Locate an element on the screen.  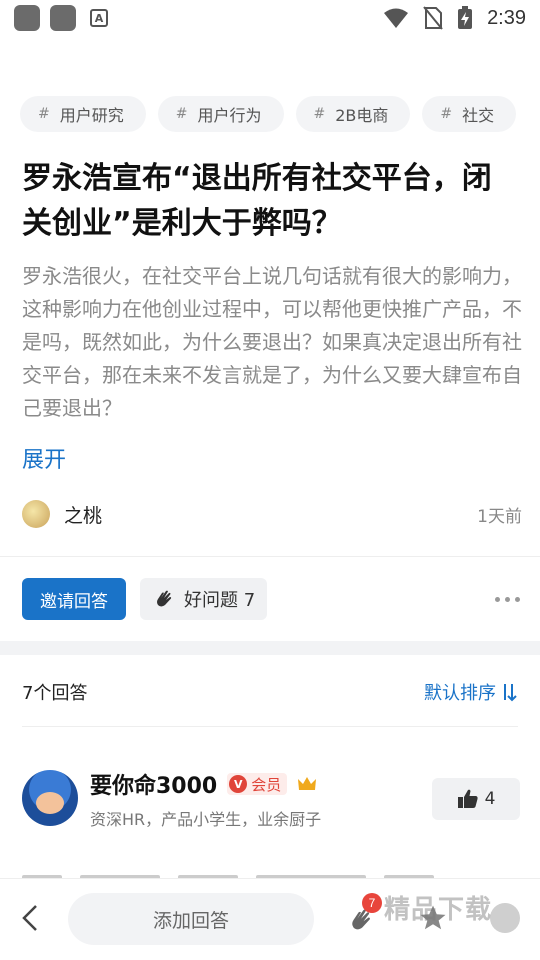
sort-icon is located at coordinates (510, 693).